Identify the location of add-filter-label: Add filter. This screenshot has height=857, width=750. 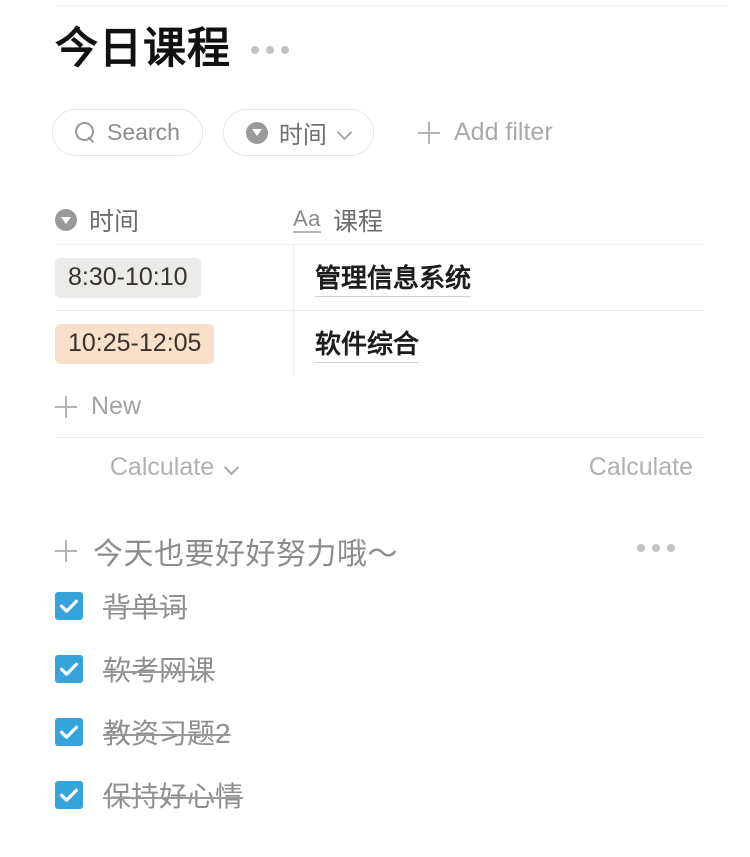
(503, 132).